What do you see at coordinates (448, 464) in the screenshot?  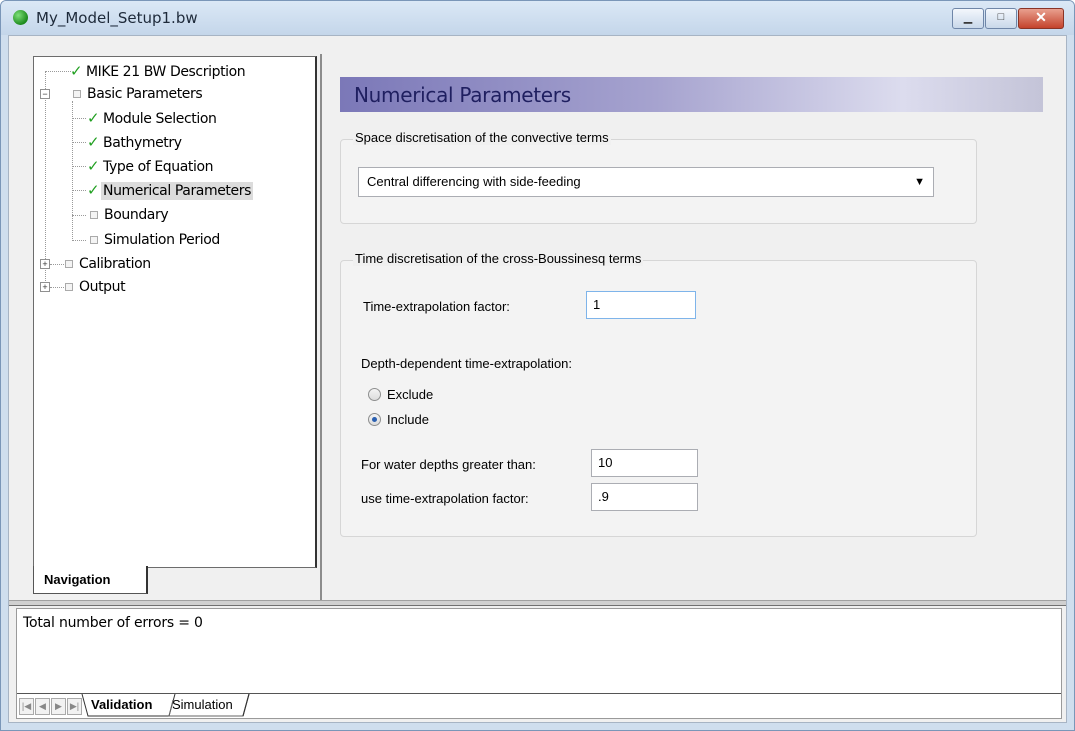 I see `water-depth-label: For water depths greater than:` at bounding box center [448, 464].